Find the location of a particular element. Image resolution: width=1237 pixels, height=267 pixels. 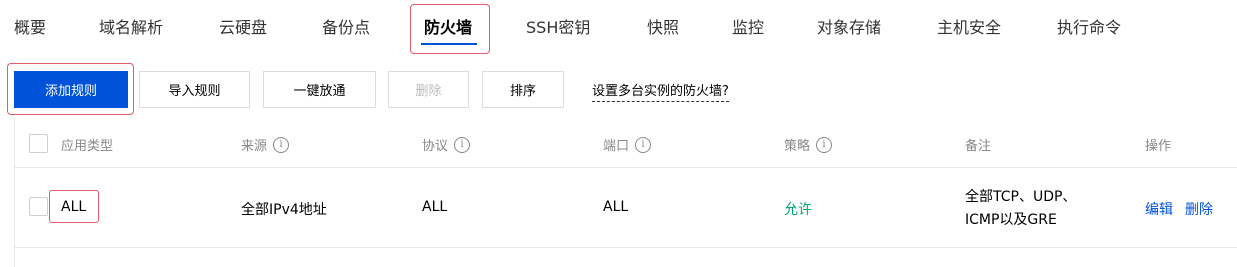

header-protocol: 协议 i is located at coordinates (446, 144).